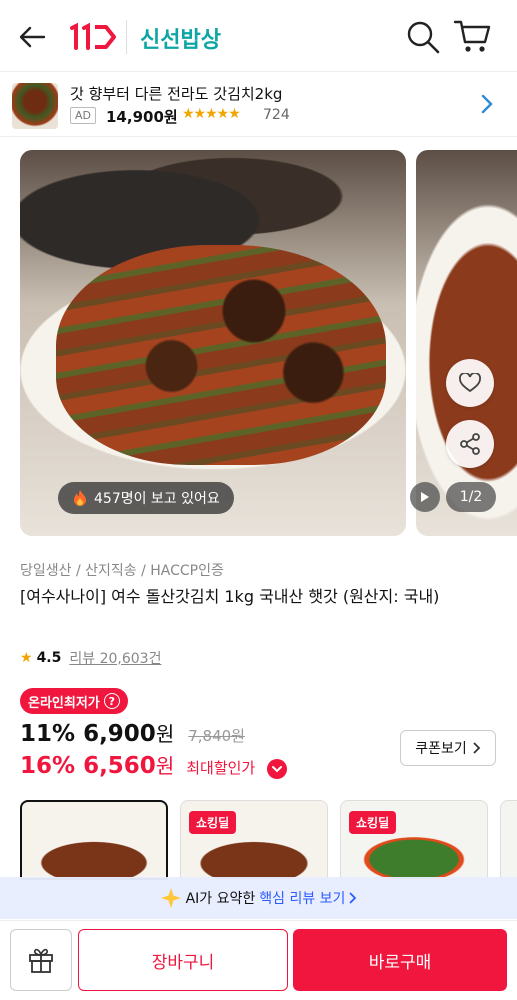 Image resolution: width=517 pixels, height=1000 pixels. I want to click on star-rating-icon: ★★★★★, so click(211, 114).